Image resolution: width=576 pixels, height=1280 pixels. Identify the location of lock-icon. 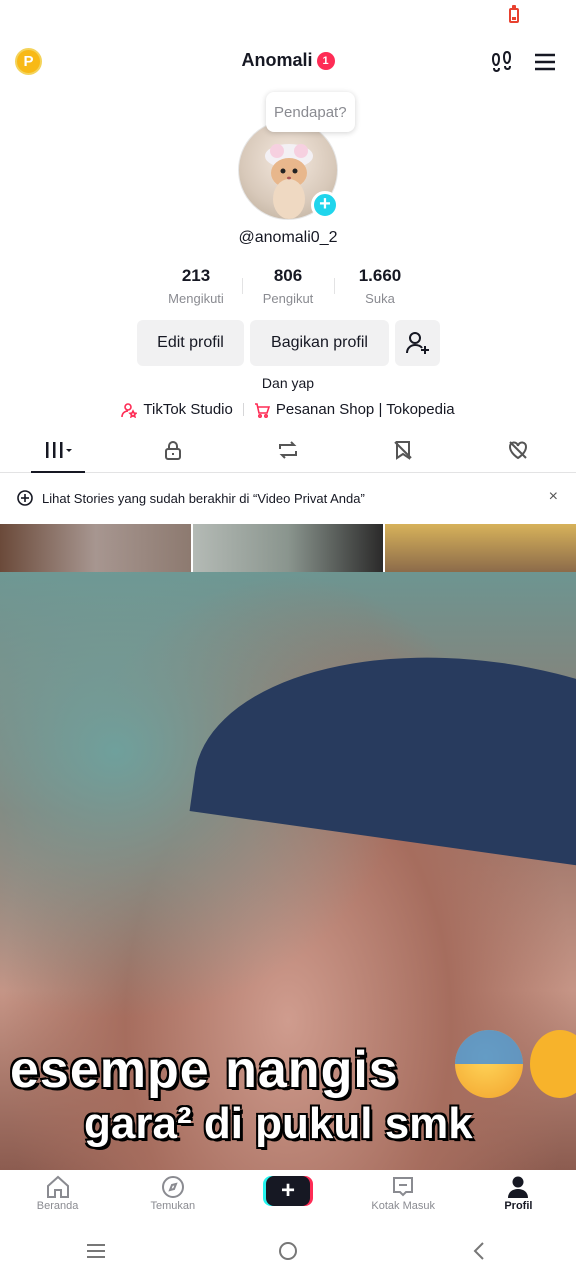
(172, 450).